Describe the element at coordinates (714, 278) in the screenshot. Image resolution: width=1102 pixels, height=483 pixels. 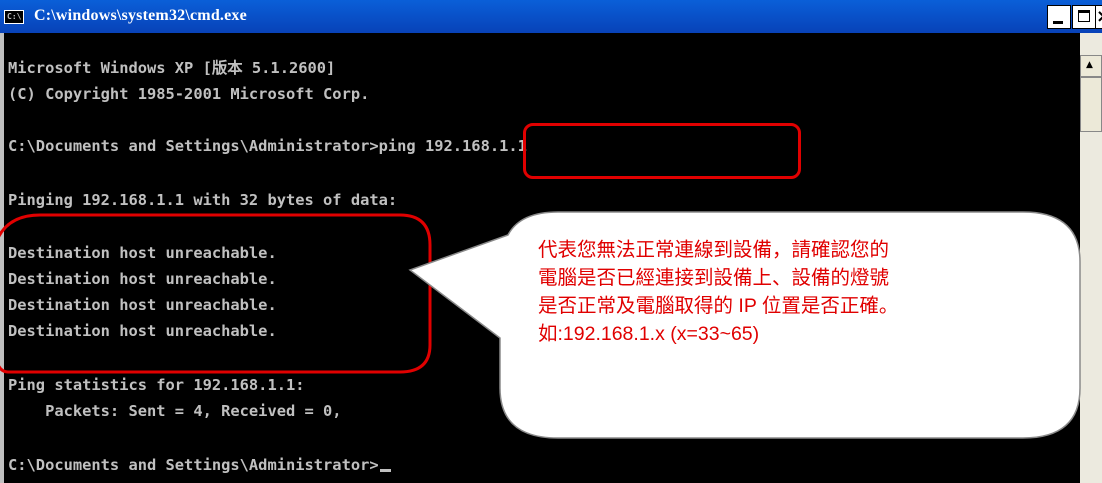
I see `callout-line: 電腦是否已經連接到設備上、設備的燈號` at that location.